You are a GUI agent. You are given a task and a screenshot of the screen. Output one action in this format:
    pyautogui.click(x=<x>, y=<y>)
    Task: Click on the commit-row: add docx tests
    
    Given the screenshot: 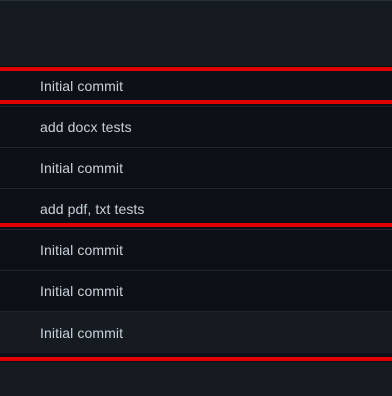 What is the action you would take?
    pyautogui.click(x=196, y=127)
    